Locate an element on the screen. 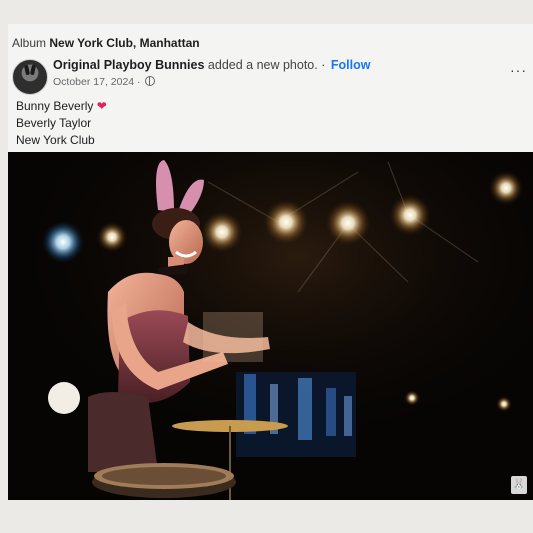 The width and height of the screenshot is (533, 533). album-line: Album New York Club, Manhattan is located at coordinates (106, 43).